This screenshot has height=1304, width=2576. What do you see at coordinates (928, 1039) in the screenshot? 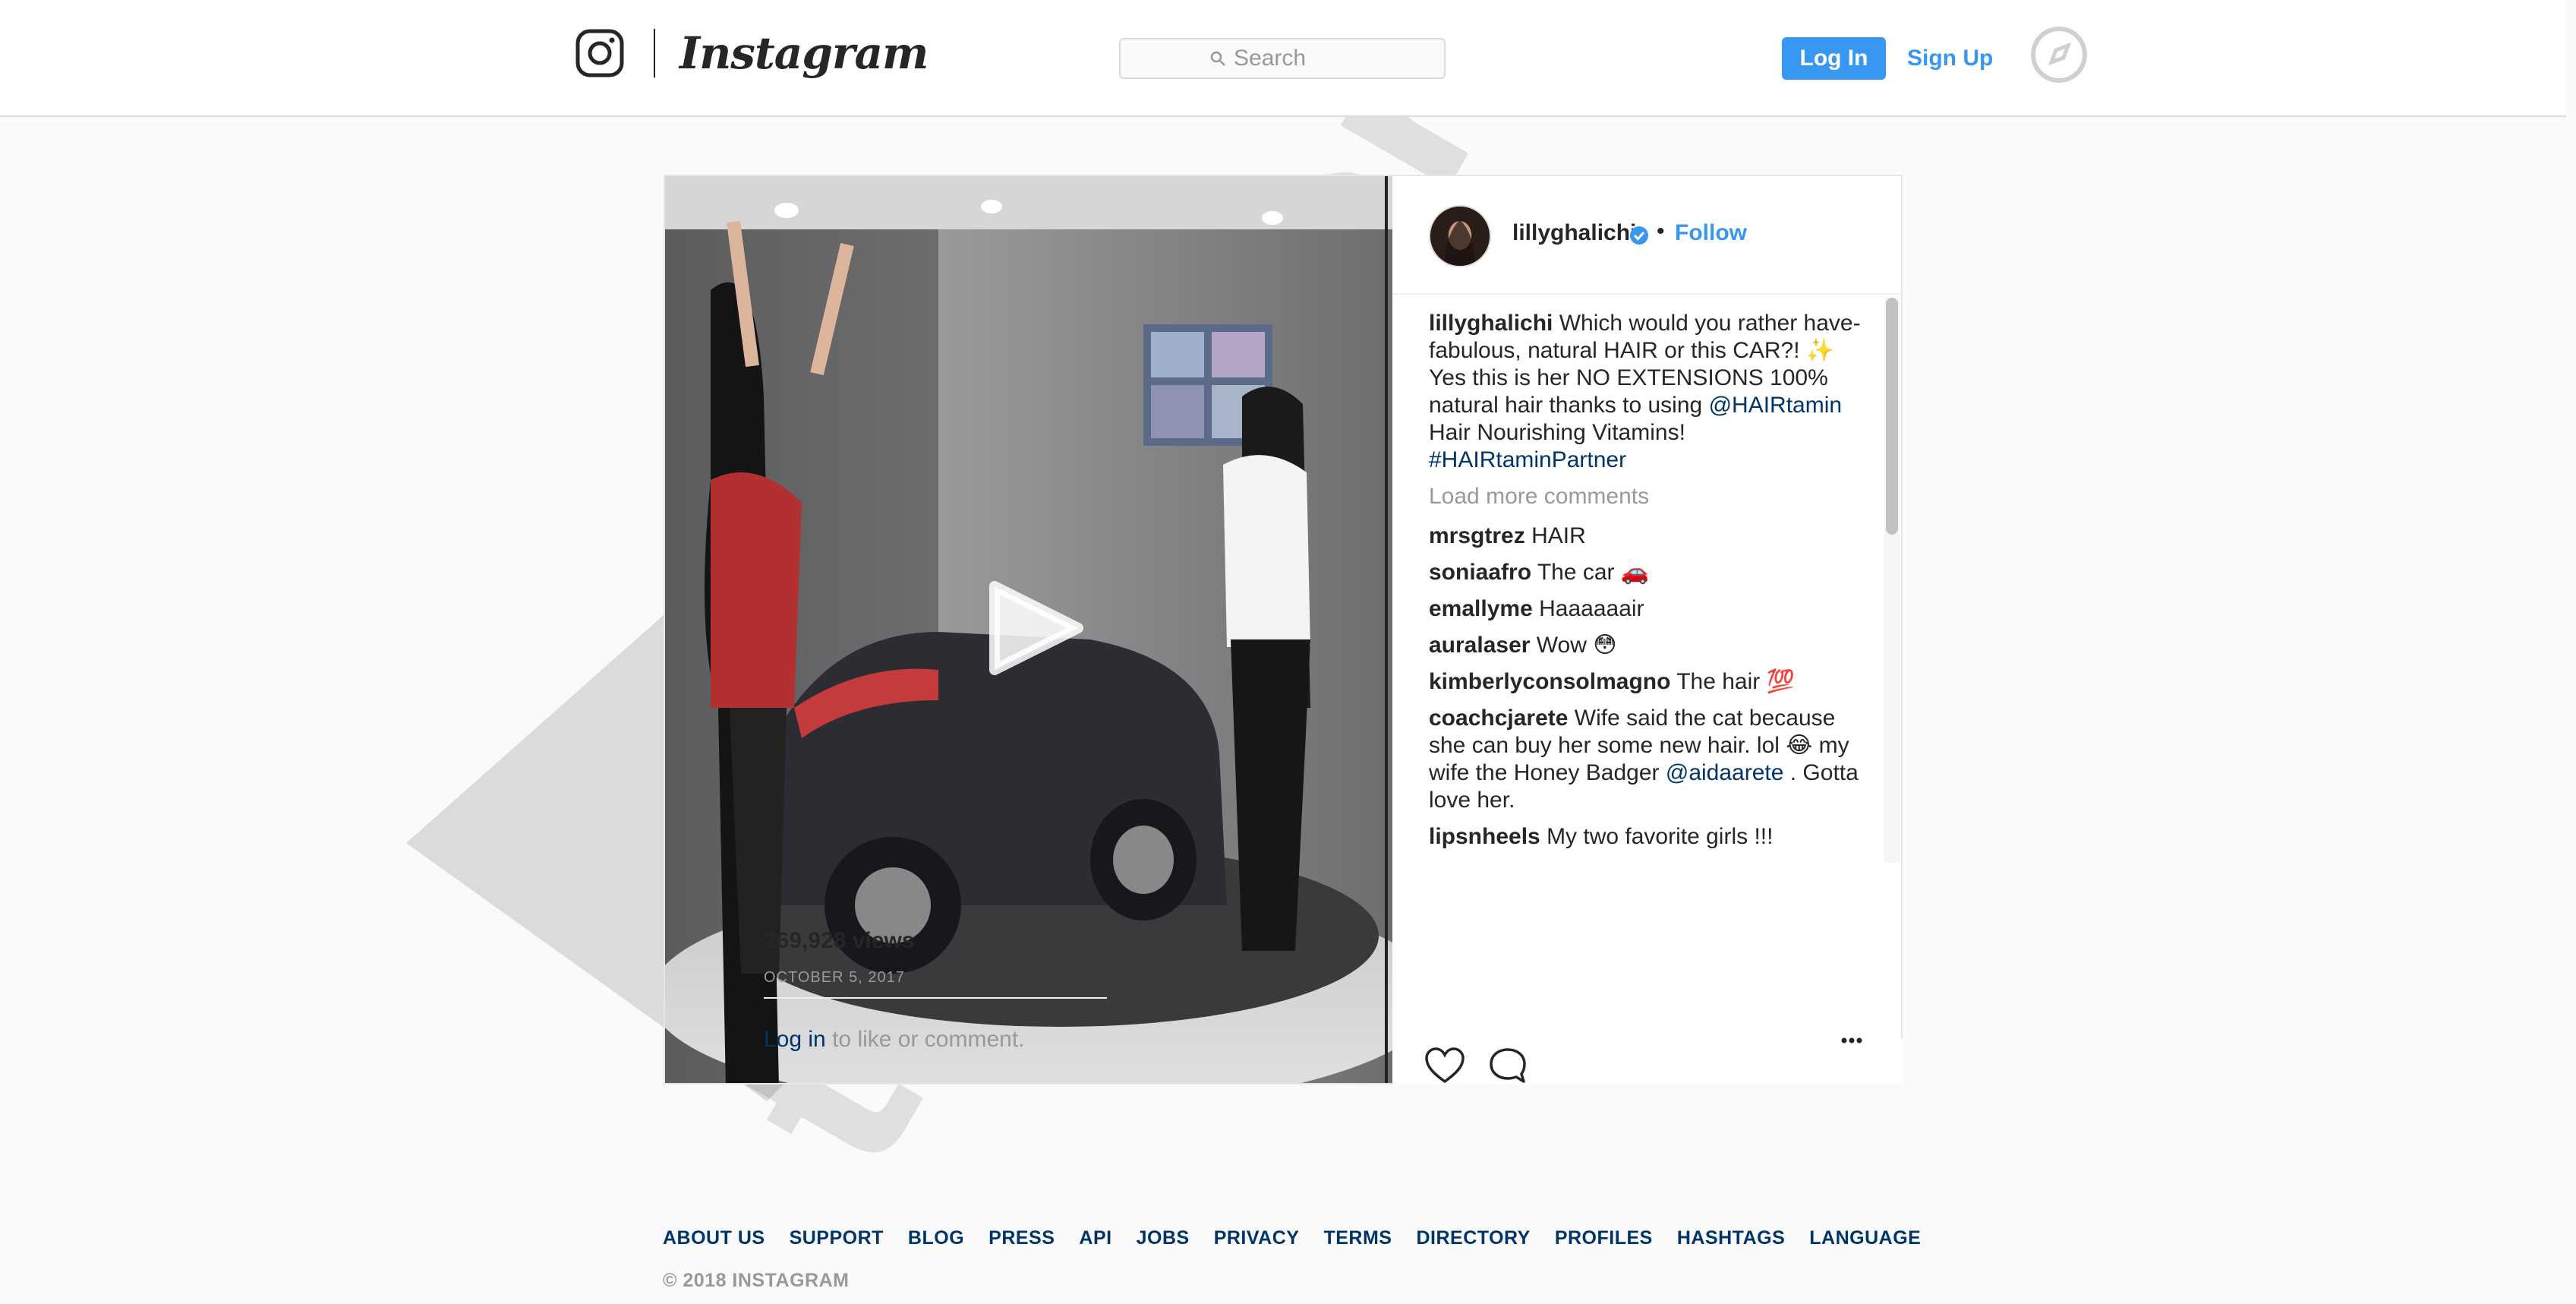
I see `login-prompt-text: to like or comment.` at bounding box center [928, 1039].